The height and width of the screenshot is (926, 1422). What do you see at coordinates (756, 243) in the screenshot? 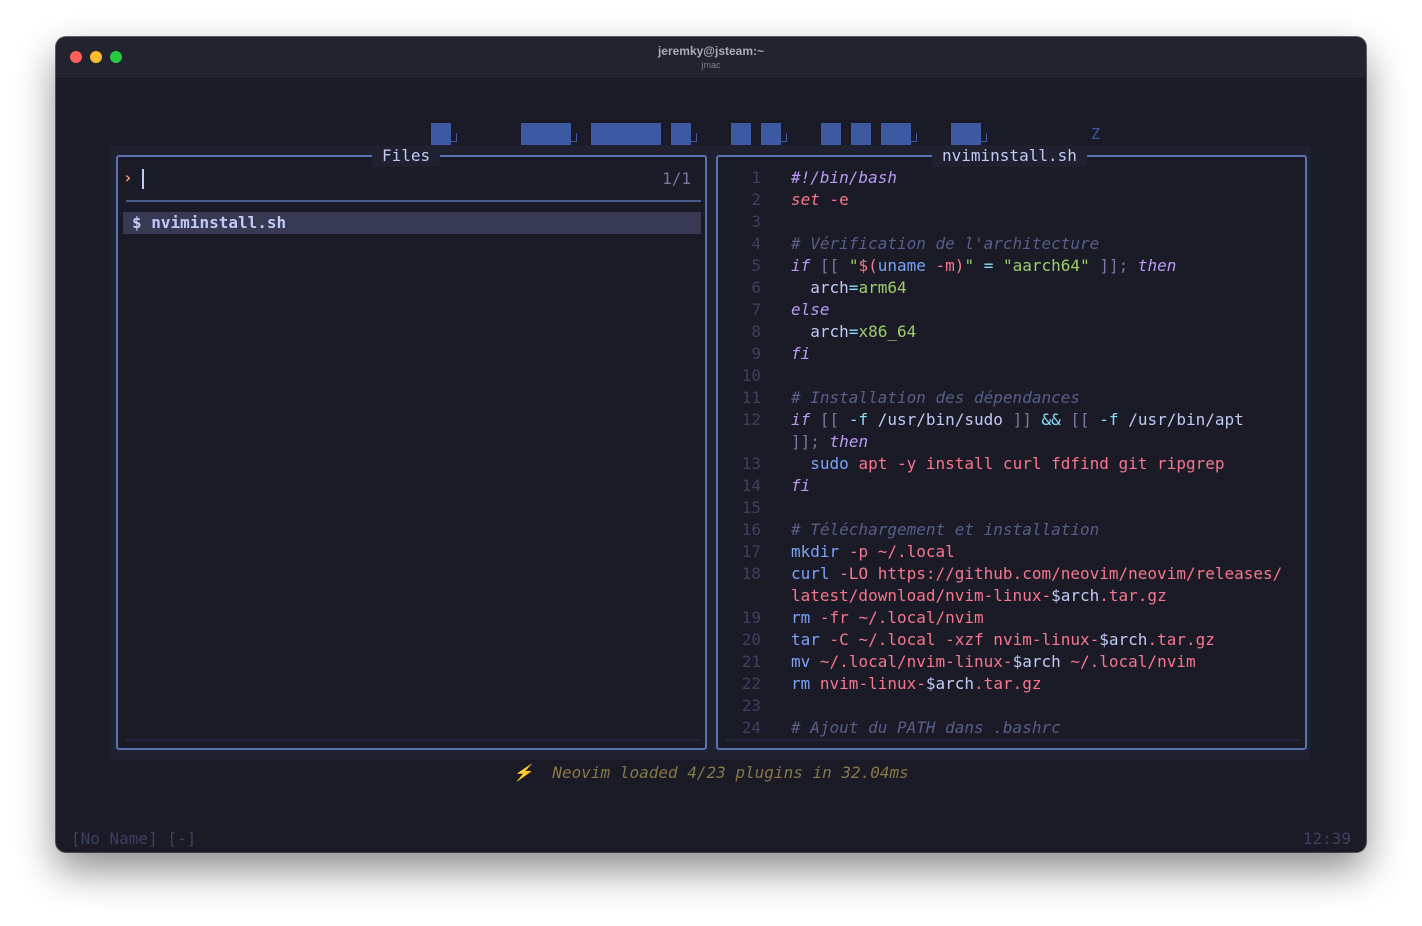
I see `line-number: 4` at bounding box center [756, 243].